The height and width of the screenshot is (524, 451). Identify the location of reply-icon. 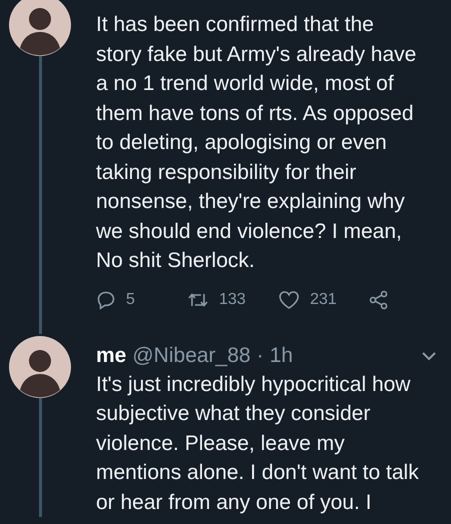
(106, 300).